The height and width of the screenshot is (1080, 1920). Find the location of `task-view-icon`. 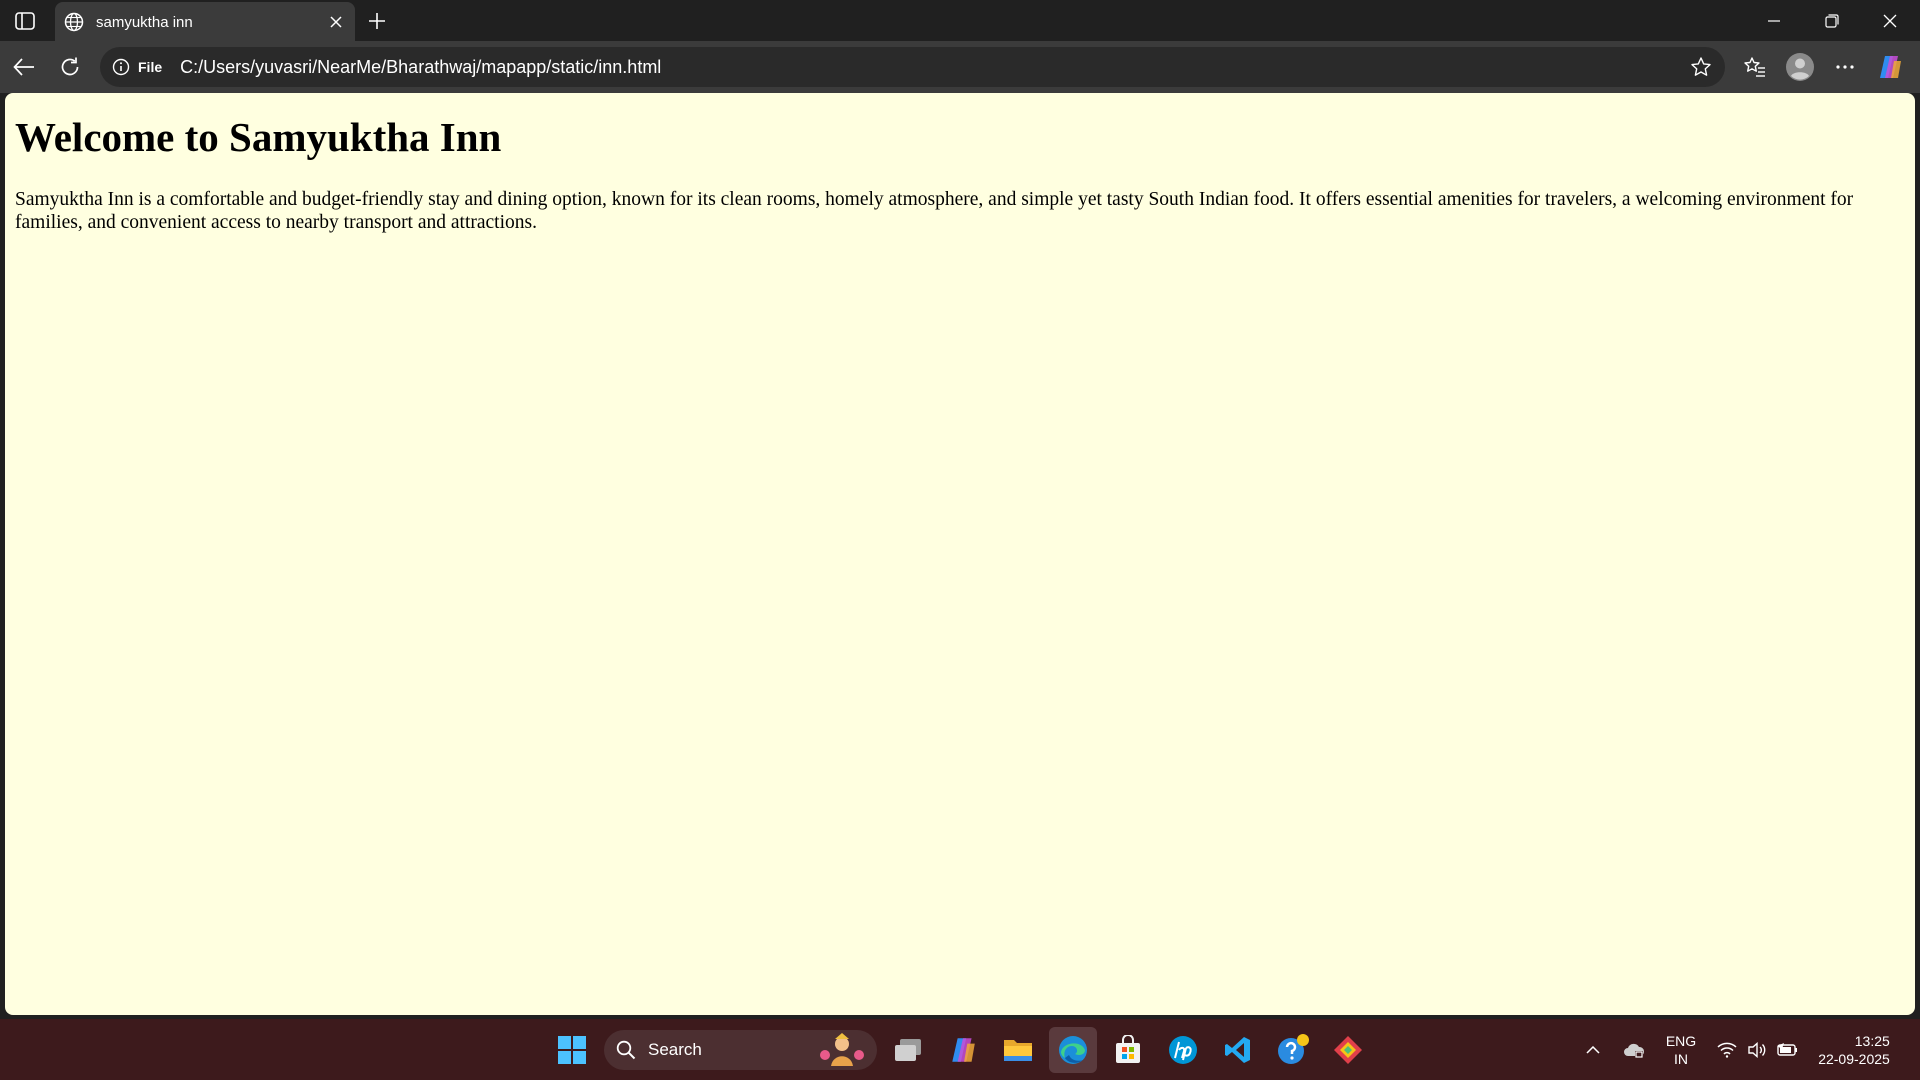

task-view-icon is located at coordinates (908, 1050).